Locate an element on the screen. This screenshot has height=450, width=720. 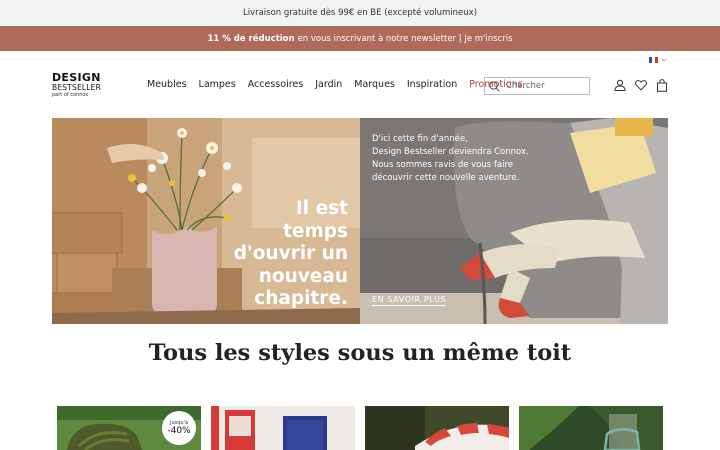
wishlist-heart-icon is located at coordinates (641, 85).